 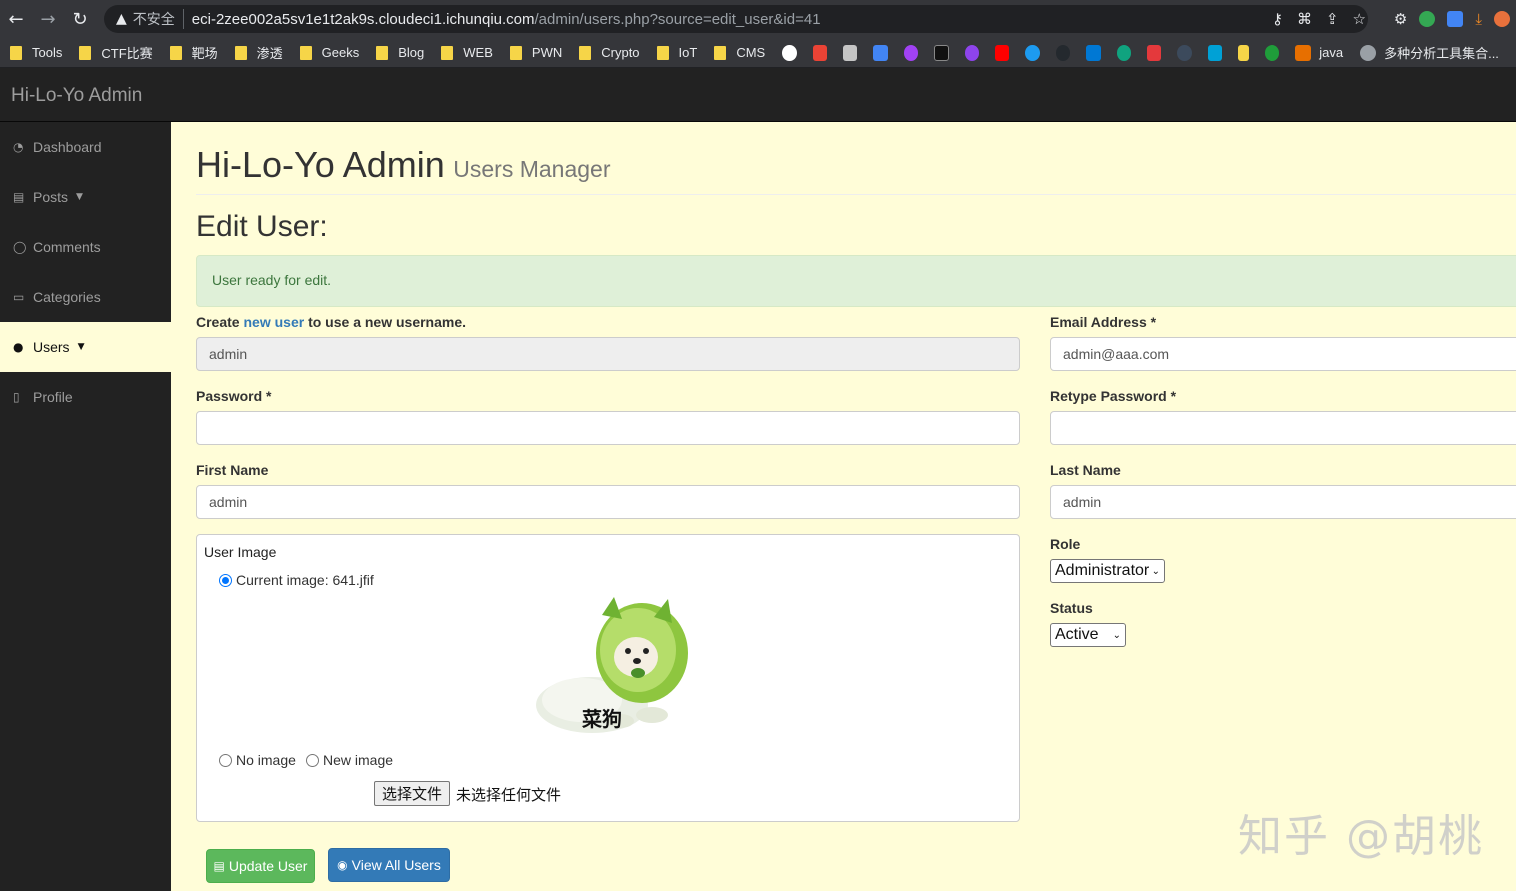 I want to click on bookmark-geeks: Geeks, so click(x=329, y=52).